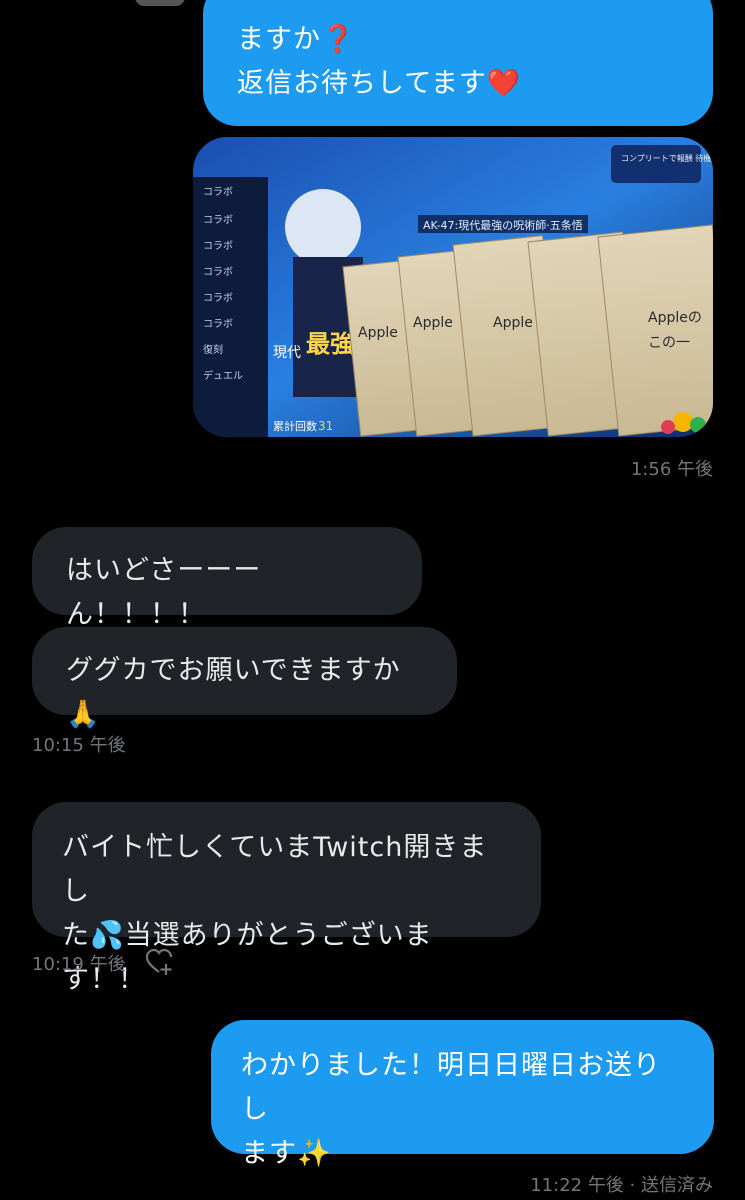 The width and height of the screenshot is (745, 1200). What do you see at coordinates (233, 692) in the screenshot?
I see `message-text: ググカでお願いできますか🙏` at bounding box center [233, 692].